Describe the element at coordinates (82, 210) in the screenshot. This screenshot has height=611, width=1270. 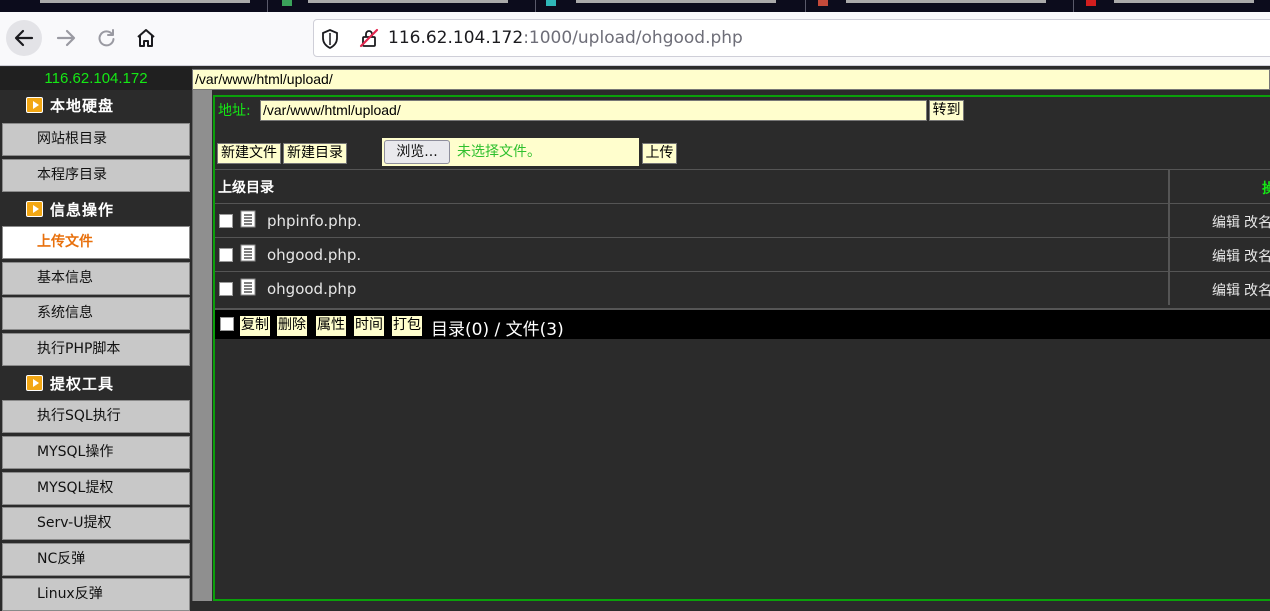
I see `section-title: 信息操作` at that location.